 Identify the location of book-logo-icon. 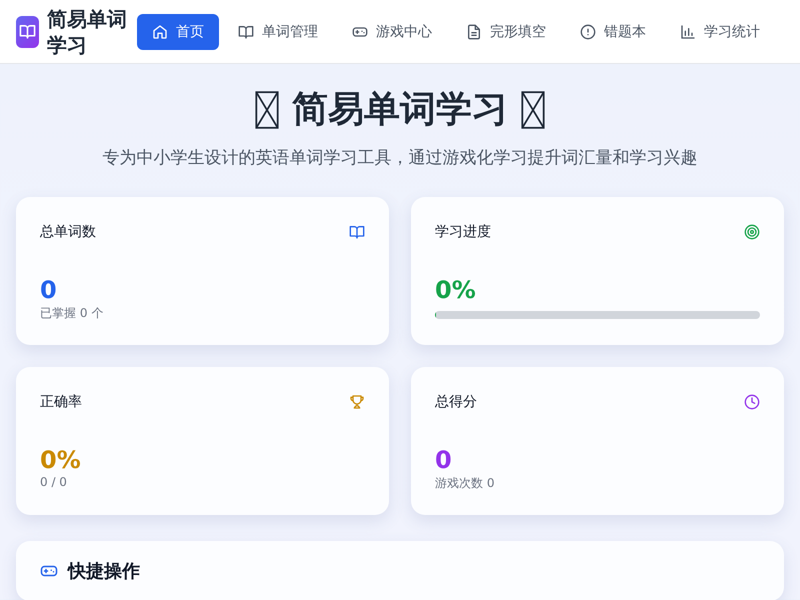
(27, 32).